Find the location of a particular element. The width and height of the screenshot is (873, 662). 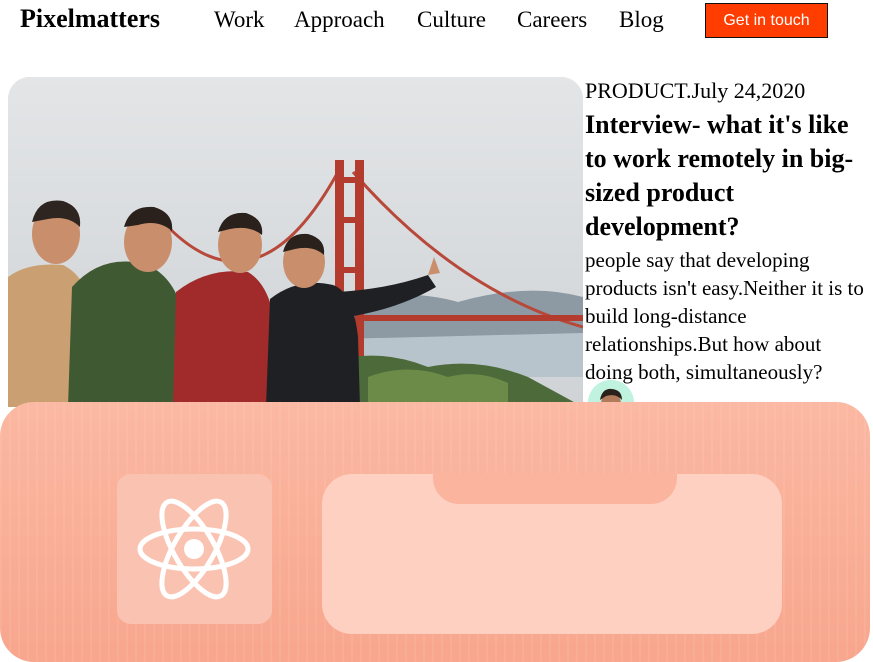

nav-item-culture: Culture is located at coordinates (451, 20).